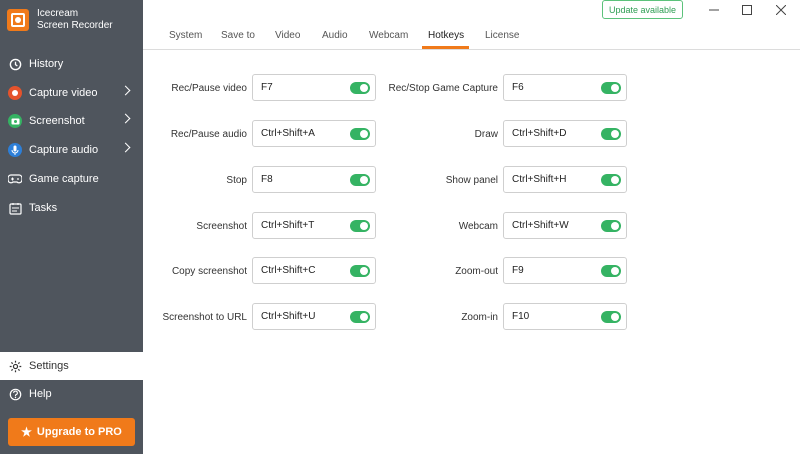  Describe the element at coordinates (471, 180) in the screenshot. I see `hotkey-label: Show panel` at that location.